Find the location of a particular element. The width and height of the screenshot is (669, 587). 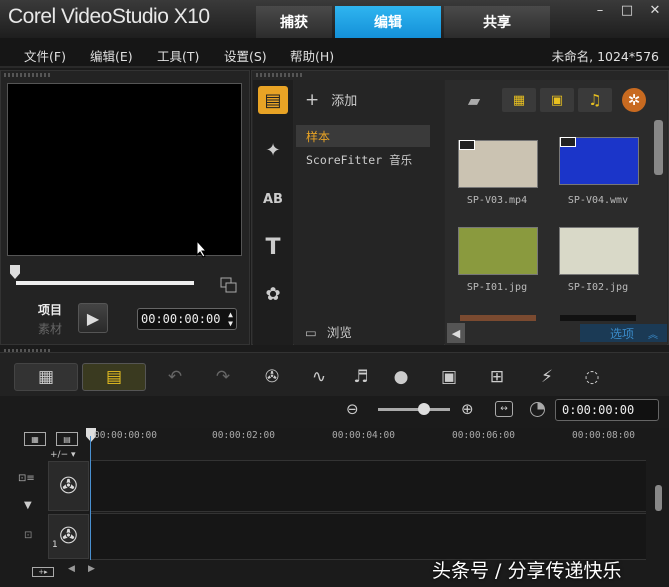

motion-tracking-icon: ● is located at coordinates (401, 377).